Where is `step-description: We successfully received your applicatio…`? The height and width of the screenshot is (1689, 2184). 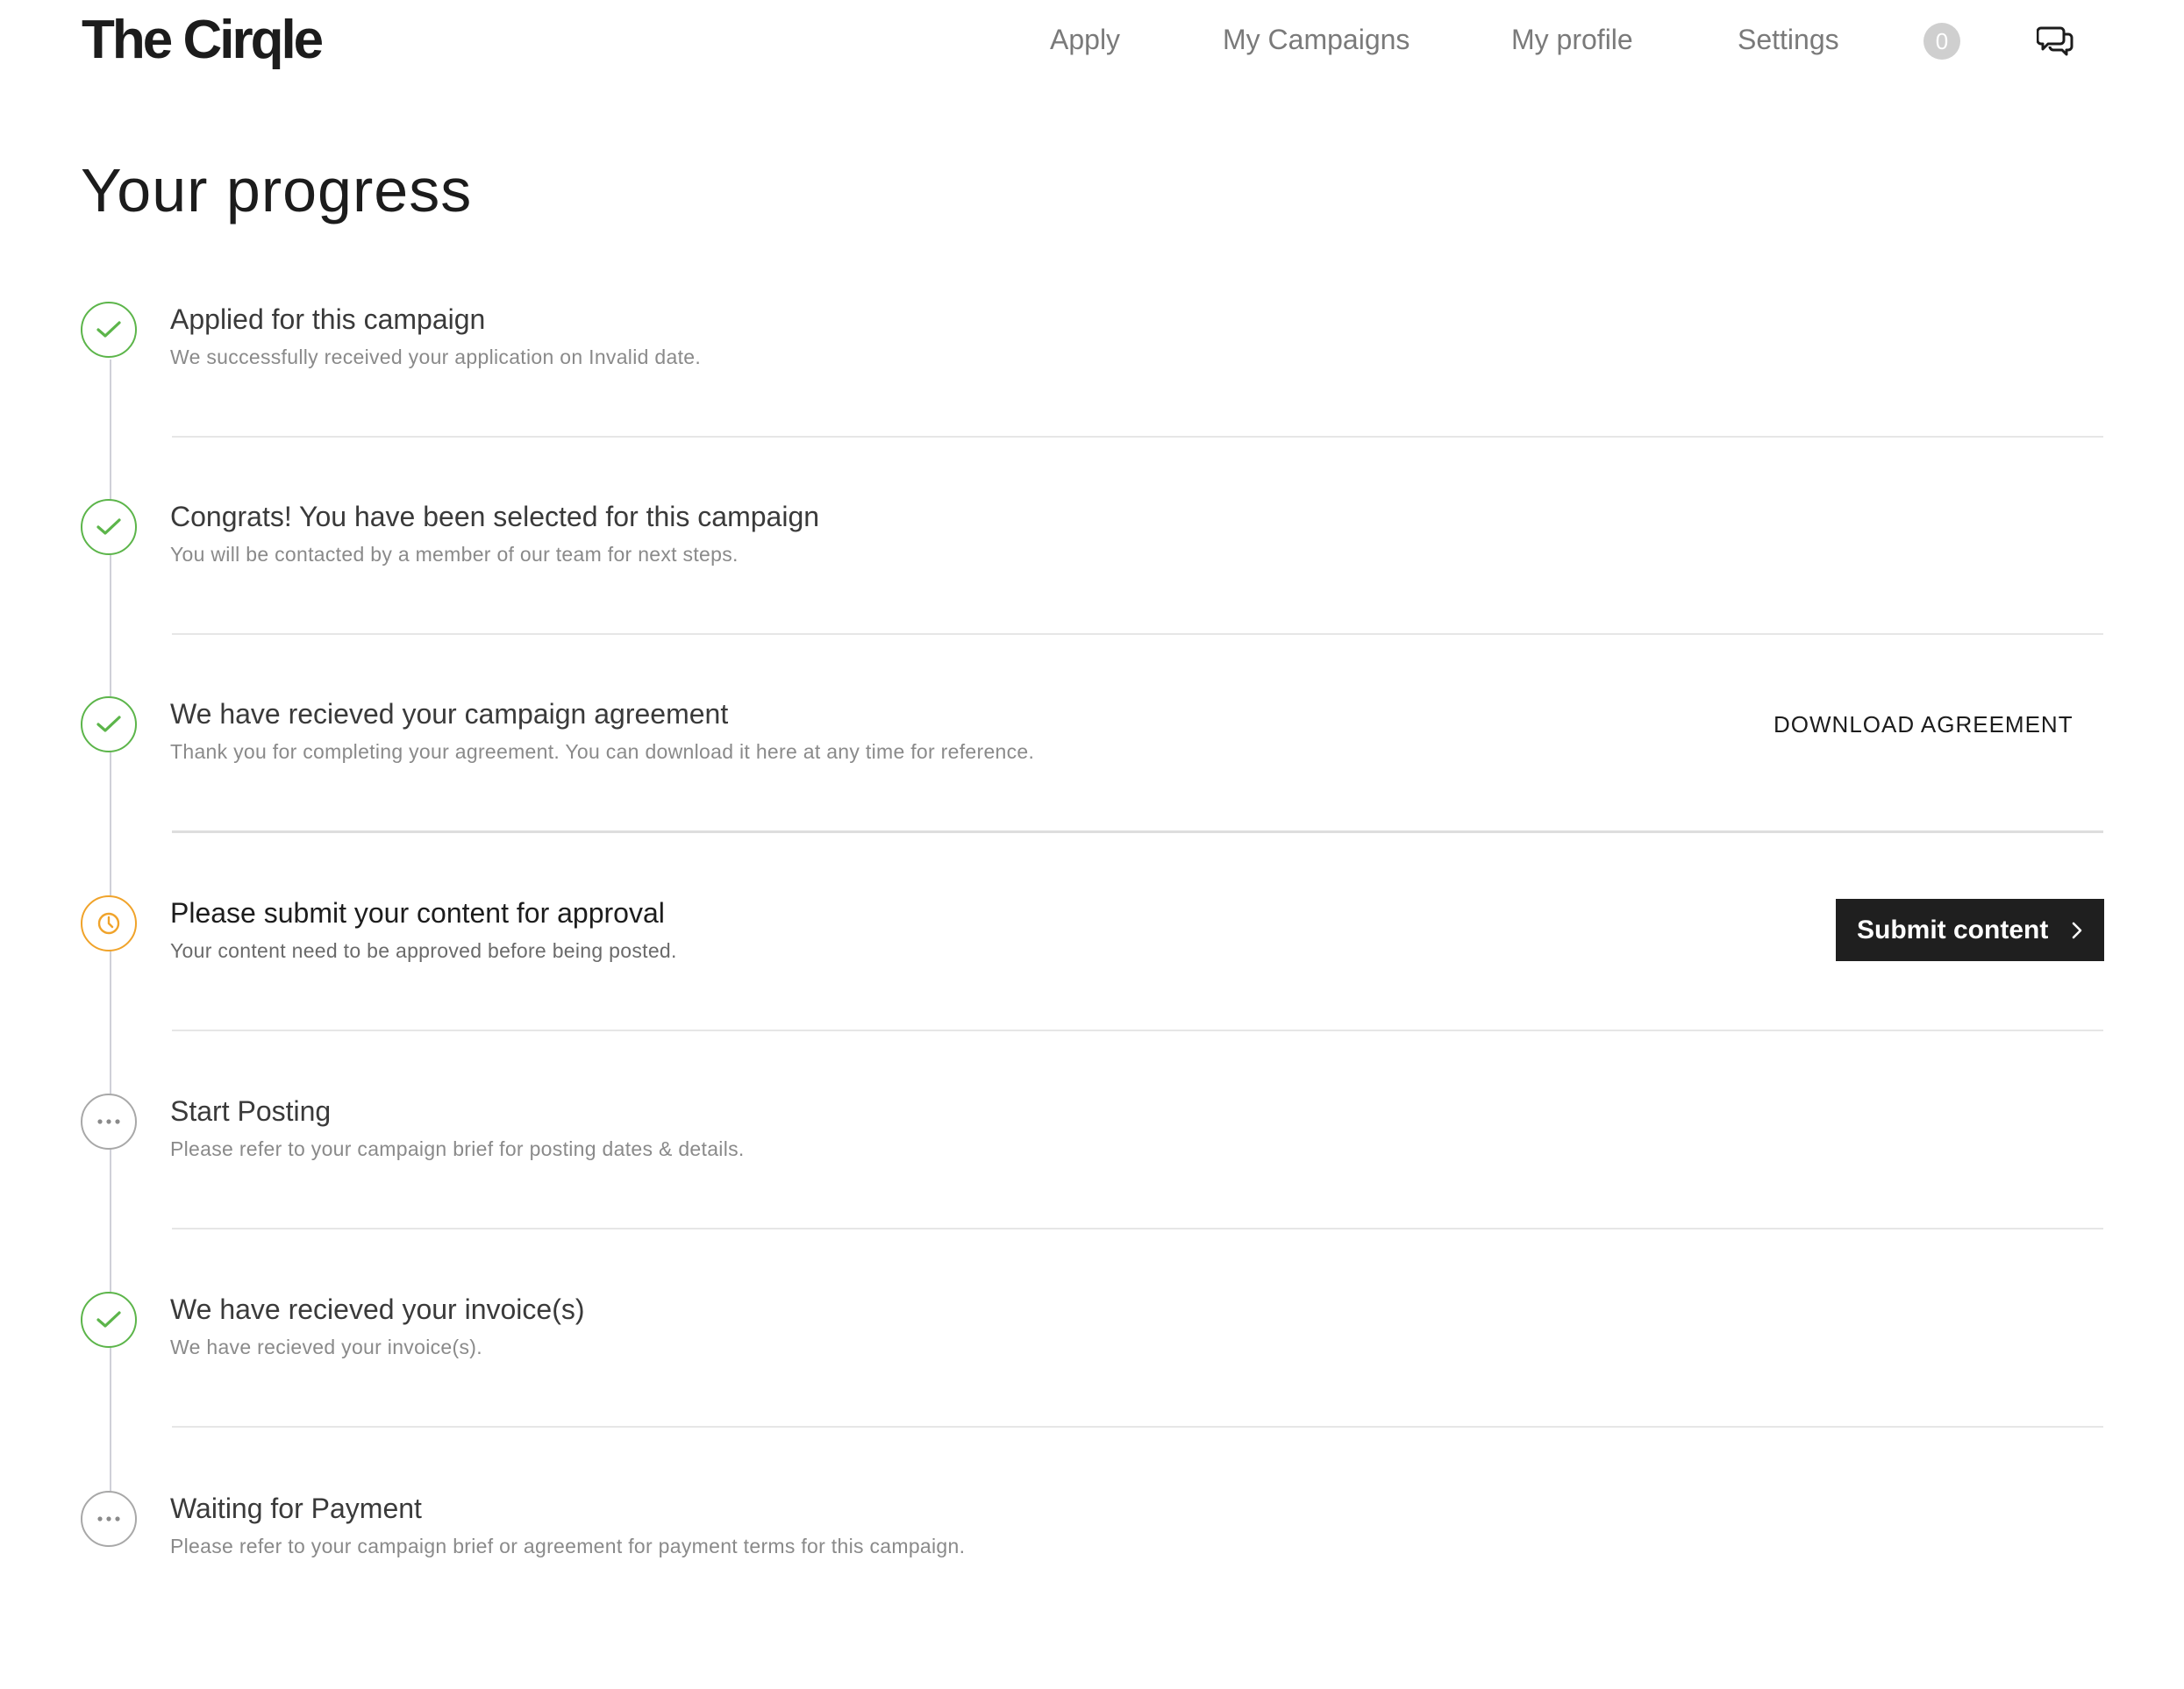 step-description: We successfully received your applicatio… is located at coordinates (436, 357).